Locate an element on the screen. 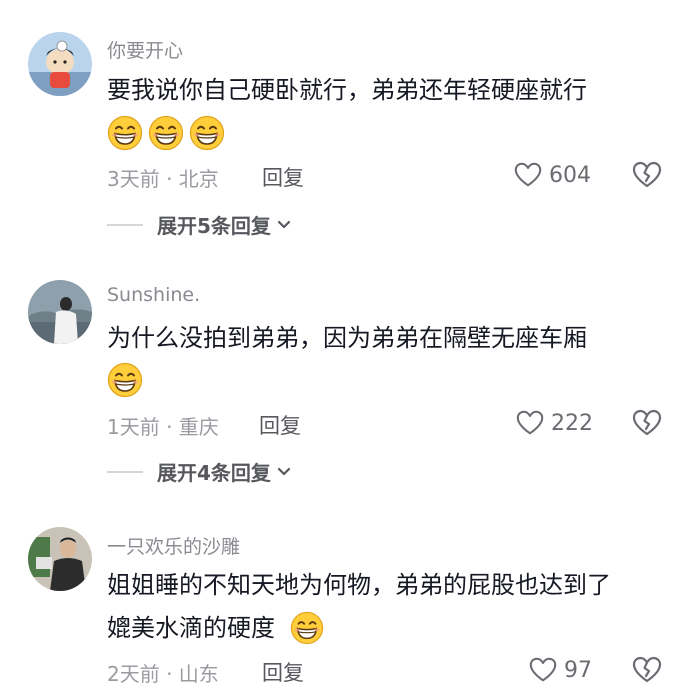  expand-replies-button: 展开4条回复 is located at coordinates (199, 471).